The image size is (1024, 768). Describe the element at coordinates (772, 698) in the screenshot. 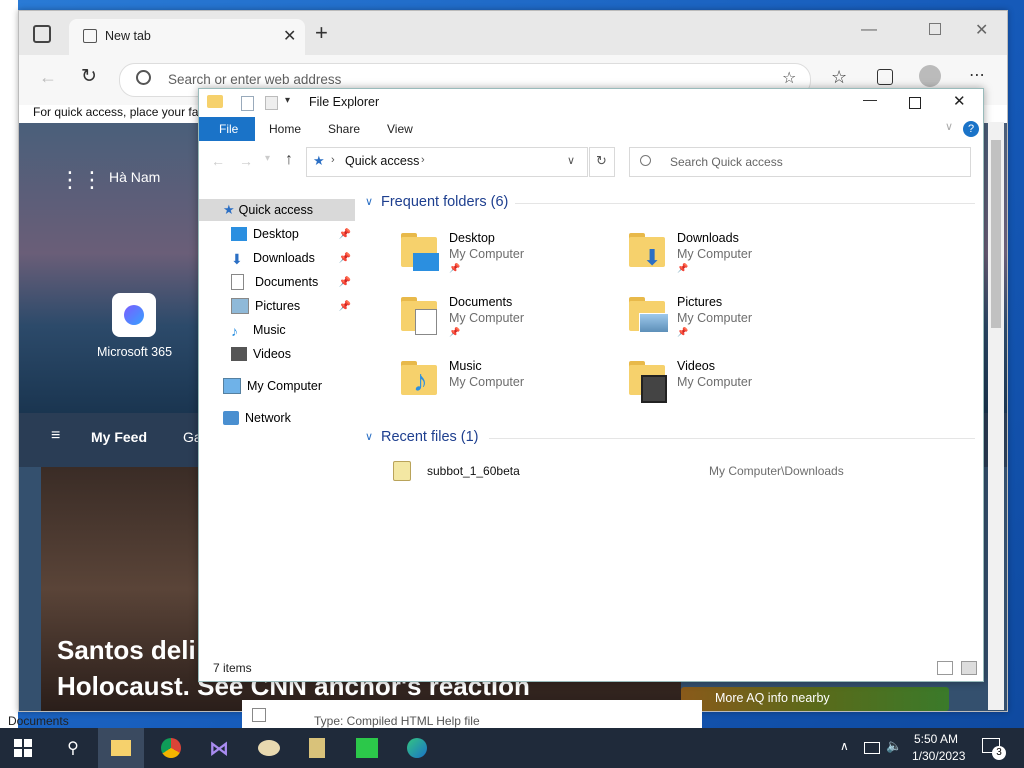

I see `aq-info-label: More AQ info nearby` at that location.